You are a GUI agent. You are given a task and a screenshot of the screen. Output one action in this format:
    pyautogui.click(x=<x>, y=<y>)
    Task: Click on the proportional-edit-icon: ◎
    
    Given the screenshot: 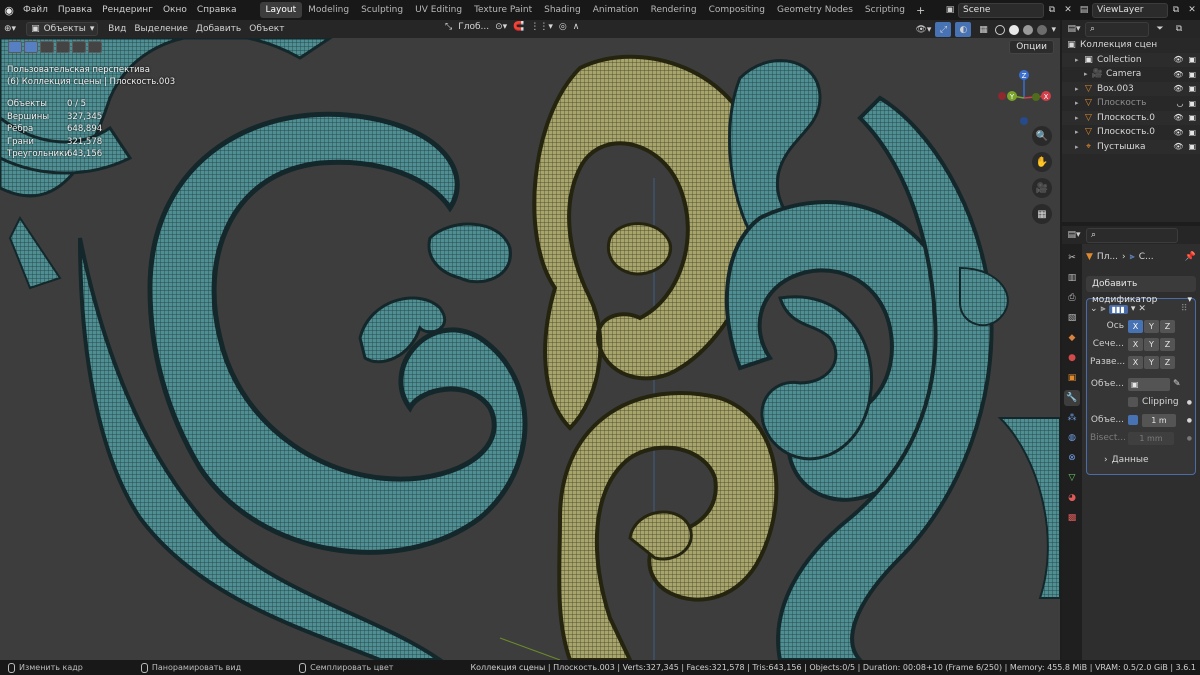 What is the action you would take?
    pyautogui.click(x=563, y=27)
    